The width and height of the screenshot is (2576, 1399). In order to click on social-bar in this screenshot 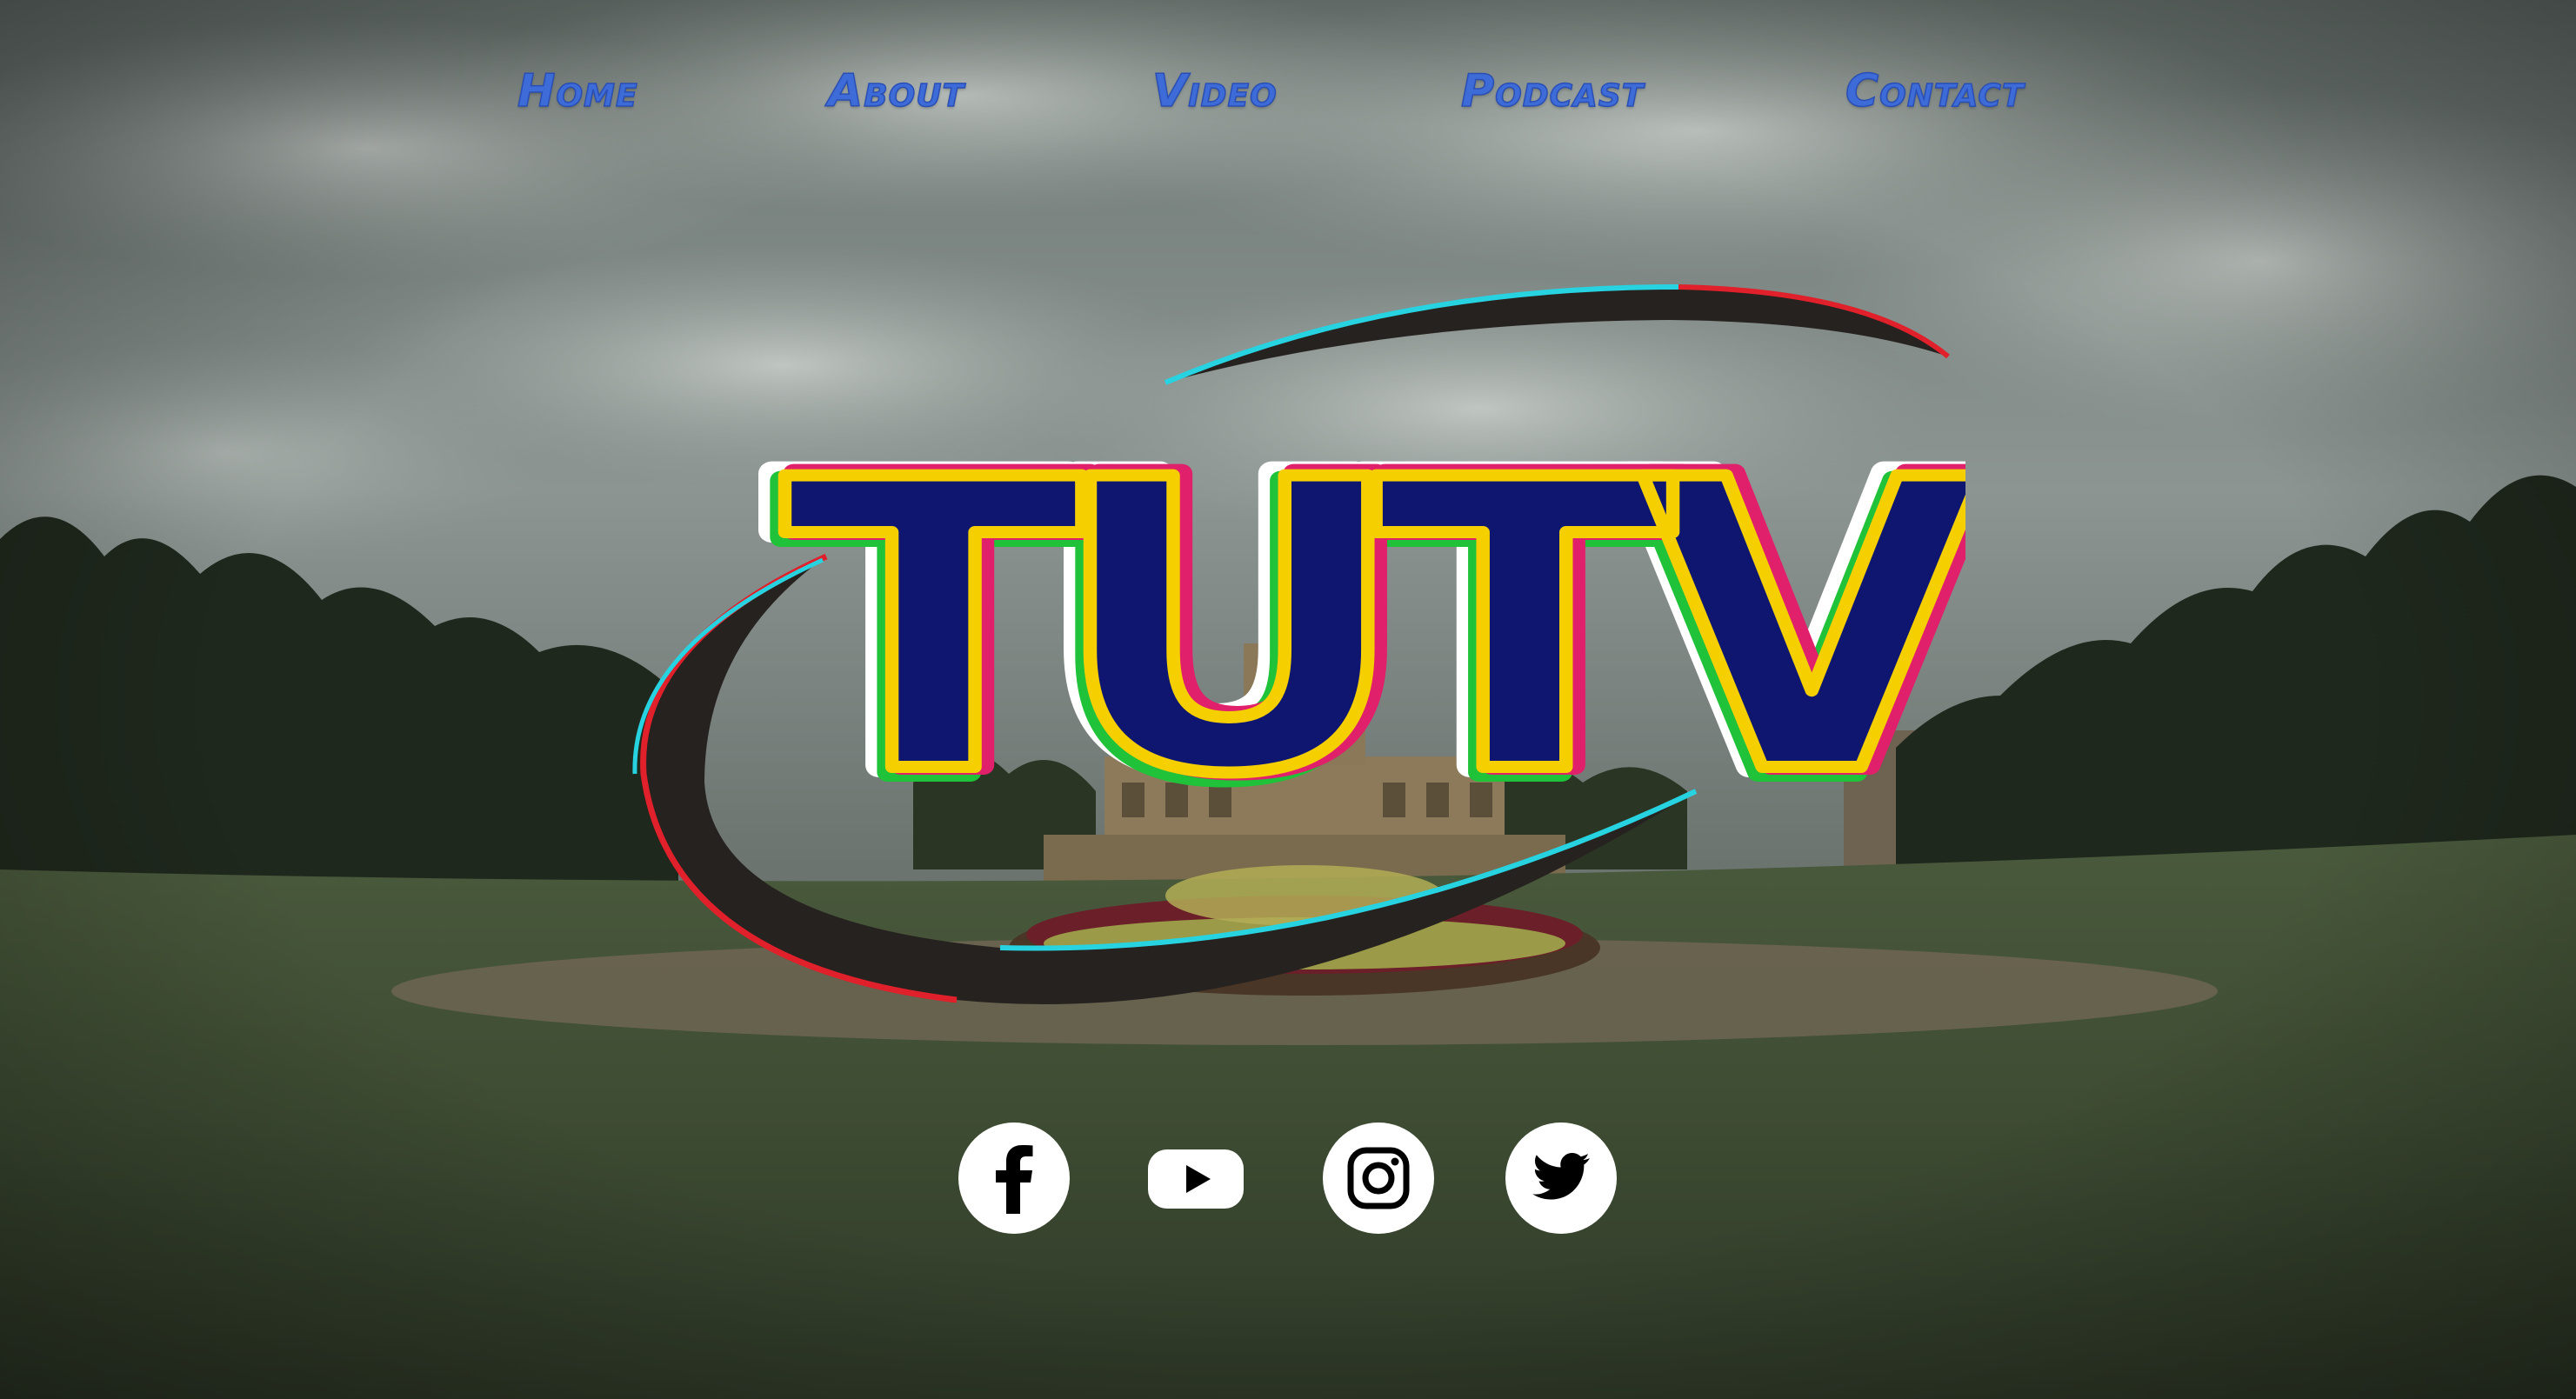, I will do `click(1288, 1180)`.